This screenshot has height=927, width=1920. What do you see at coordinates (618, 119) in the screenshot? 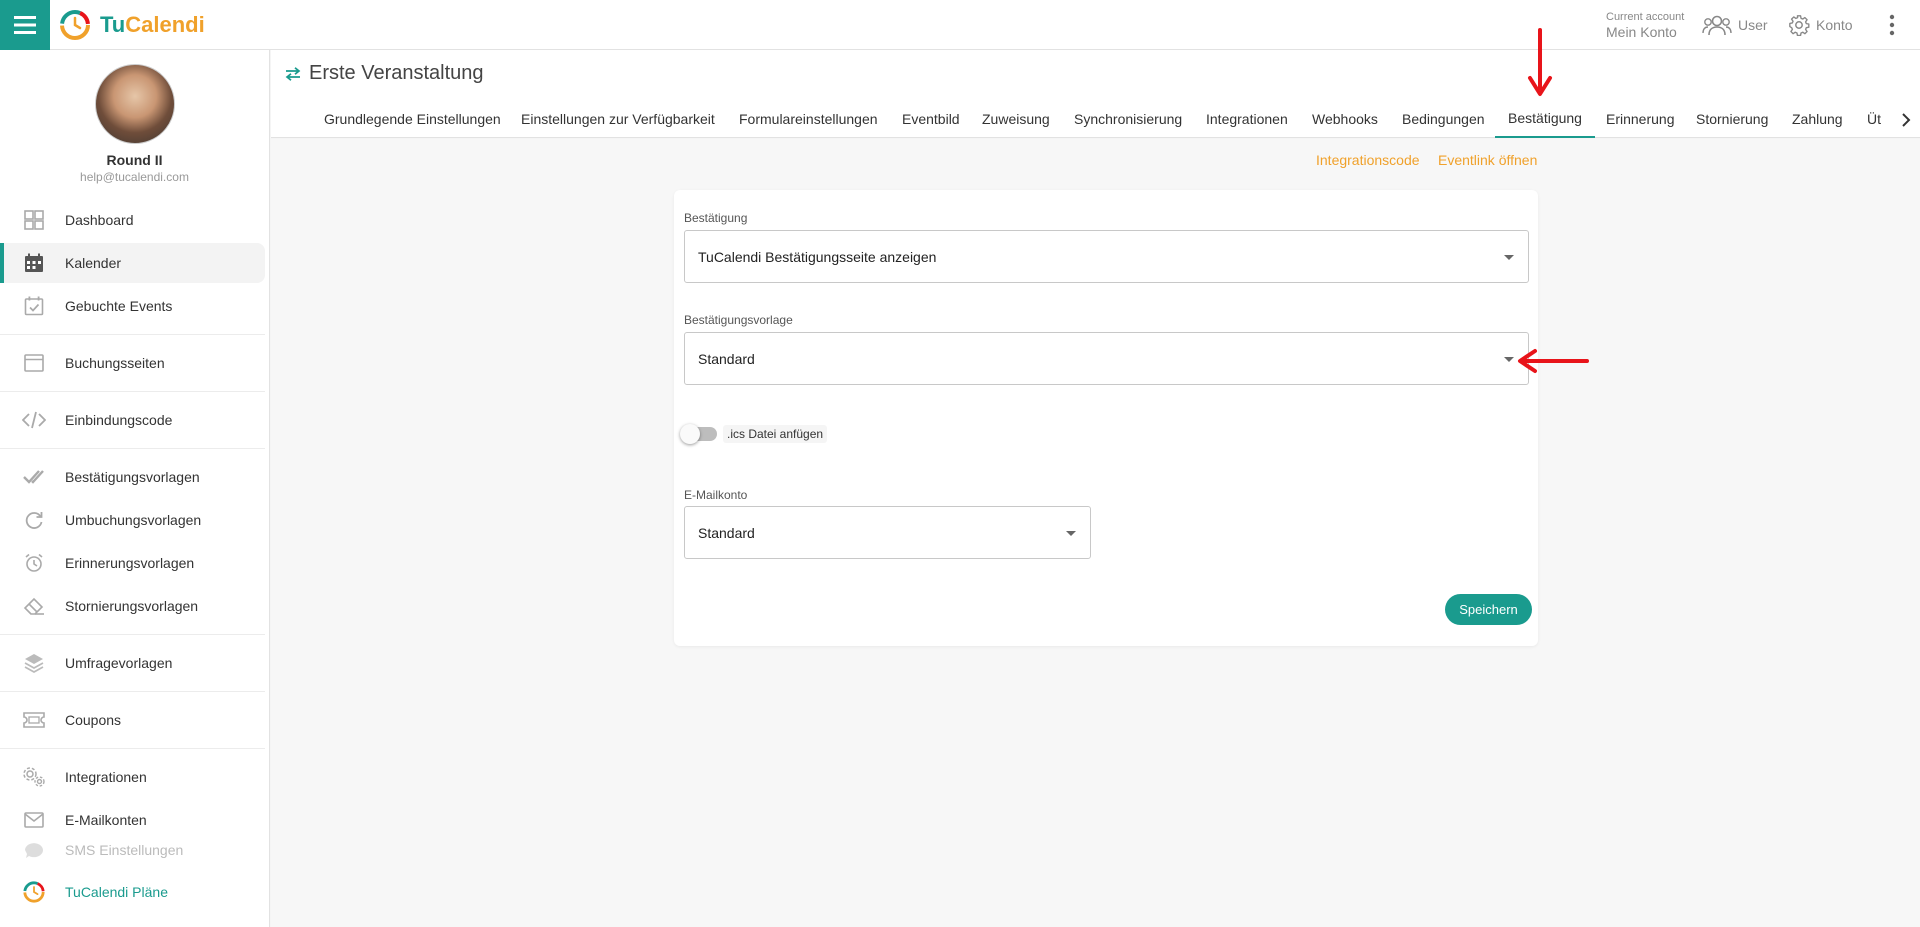
I see `tab-verfuegbarkeit: Einstellungen zur Verfügbarkeit` at bounding box center [618, 119].